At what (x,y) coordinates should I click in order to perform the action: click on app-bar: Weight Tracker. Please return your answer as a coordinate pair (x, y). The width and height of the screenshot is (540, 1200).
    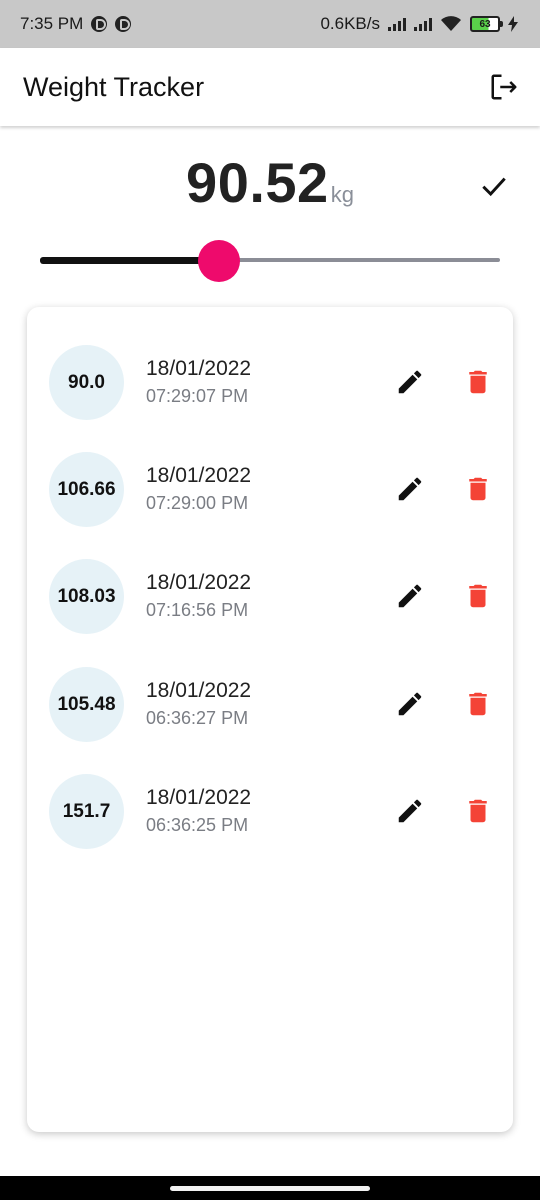
    Looking at the image, I should click on (270, 87).